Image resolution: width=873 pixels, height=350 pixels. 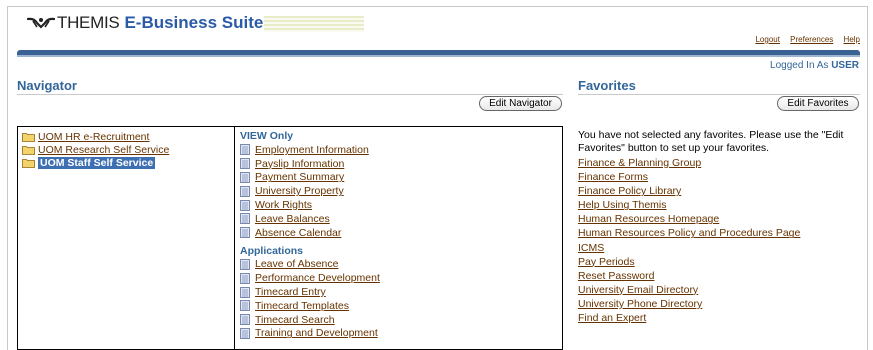 What do you see at coordinates (811, 39) in the screenshot?
I see `preferences-link: Preferences` at bounding box center [811, 39].